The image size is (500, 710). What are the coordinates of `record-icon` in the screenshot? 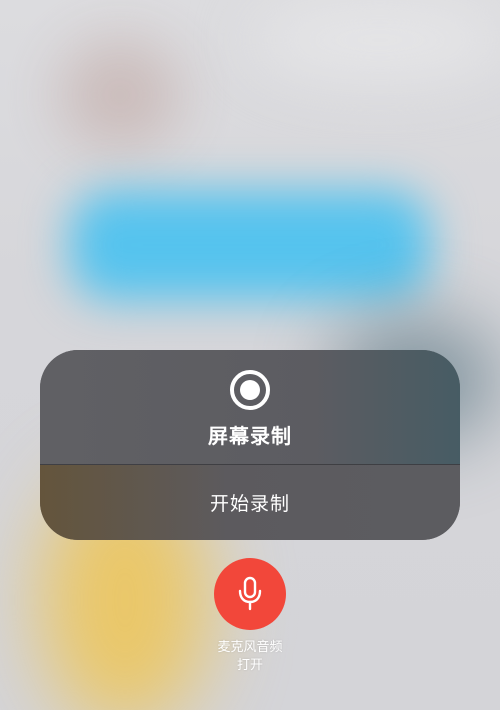 It's located at (250, 390).